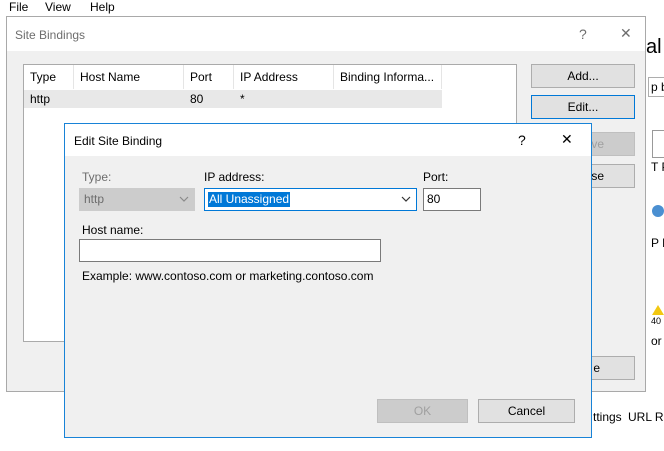 The width and height of the screenshot is (664, 451). Describe the element at coordinates (657, 87) in the screenshot. I see `background-fragment: p b` at that location.